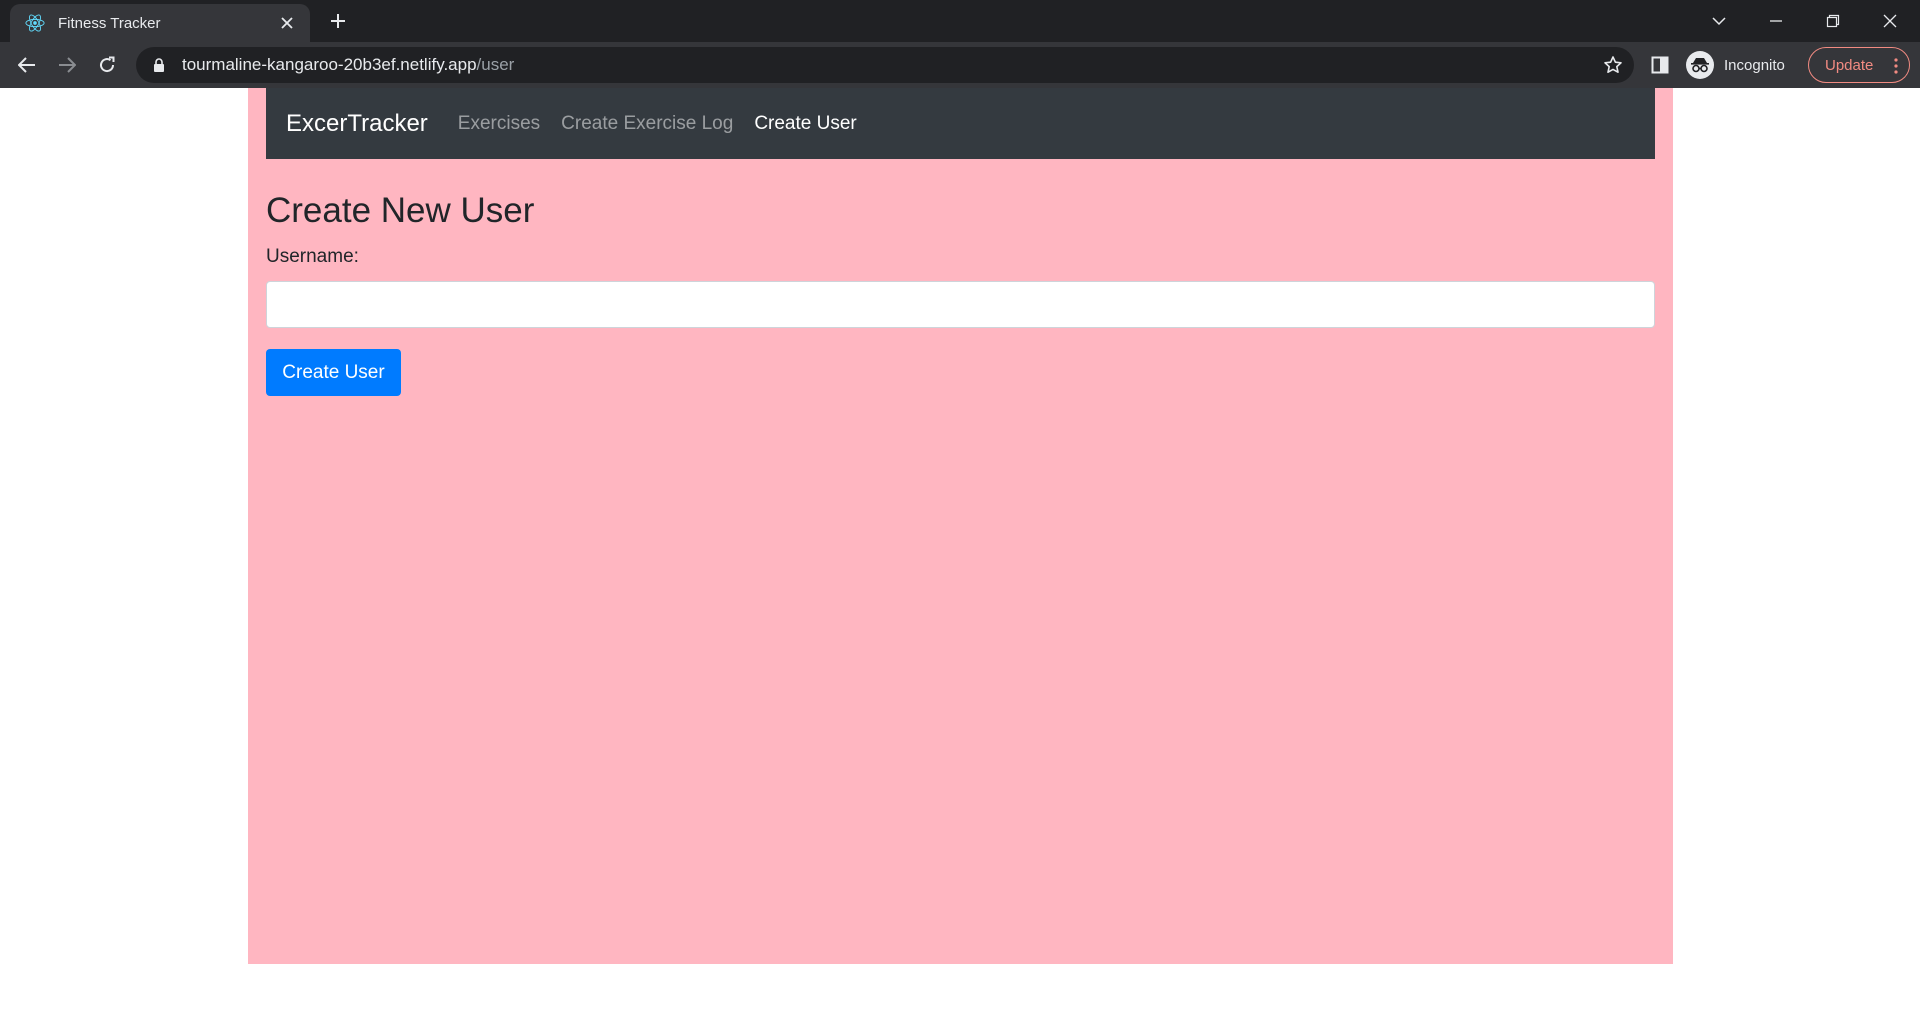 The height and width of the screenshot is (1017, 1920). What do you see at coordinates (67, 65) in the screenshot?
I see `forward-arrow-icon` at bounding box center [67, 65].